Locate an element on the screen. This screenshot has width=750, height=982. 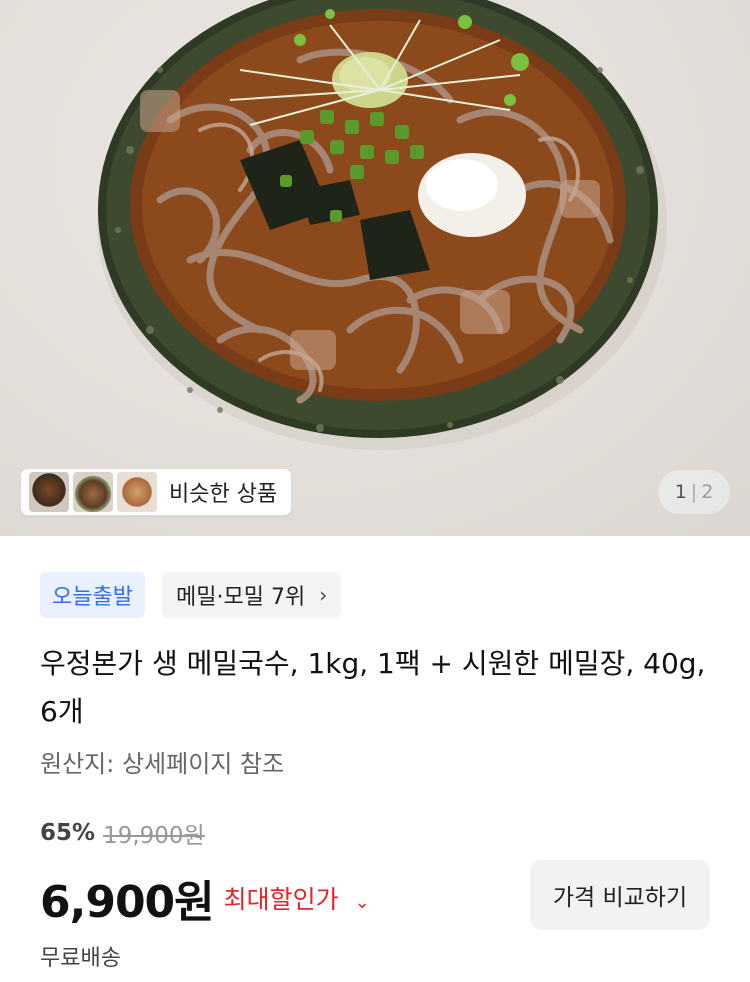
max-discount-label: 최대할인가 is located at coordinates (281, 899).